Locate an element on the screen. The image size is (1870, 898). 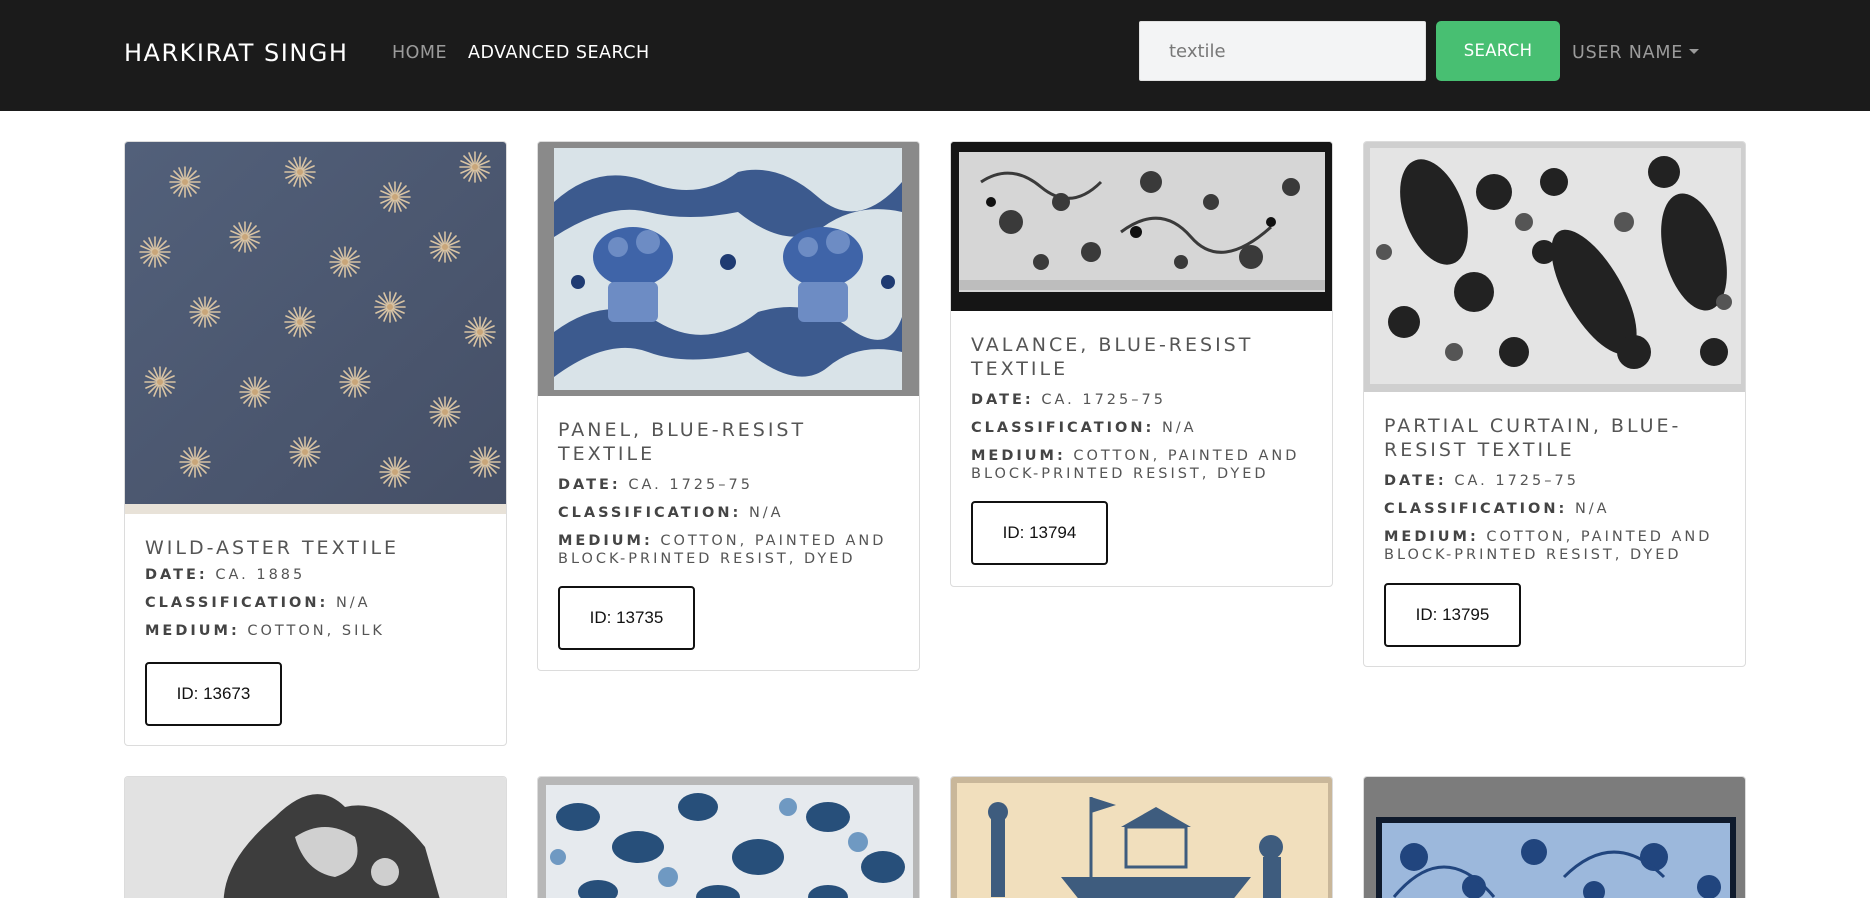
user-menu-dropdown: USER NAME is located at coordinates (1636, 53).